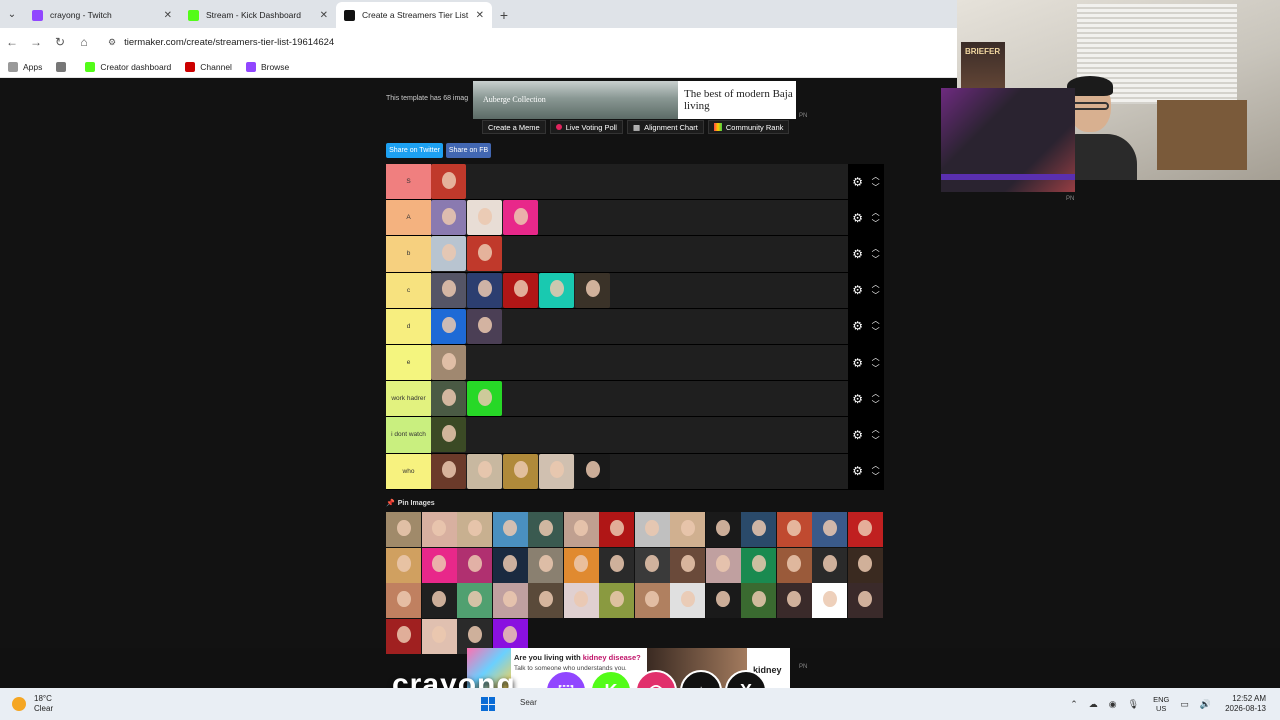 This screenshot has height=720, width=1280. Describe the element at coordinates (112, 42) in the screenshot. I see `site-info-icon: ⚙` at that location.